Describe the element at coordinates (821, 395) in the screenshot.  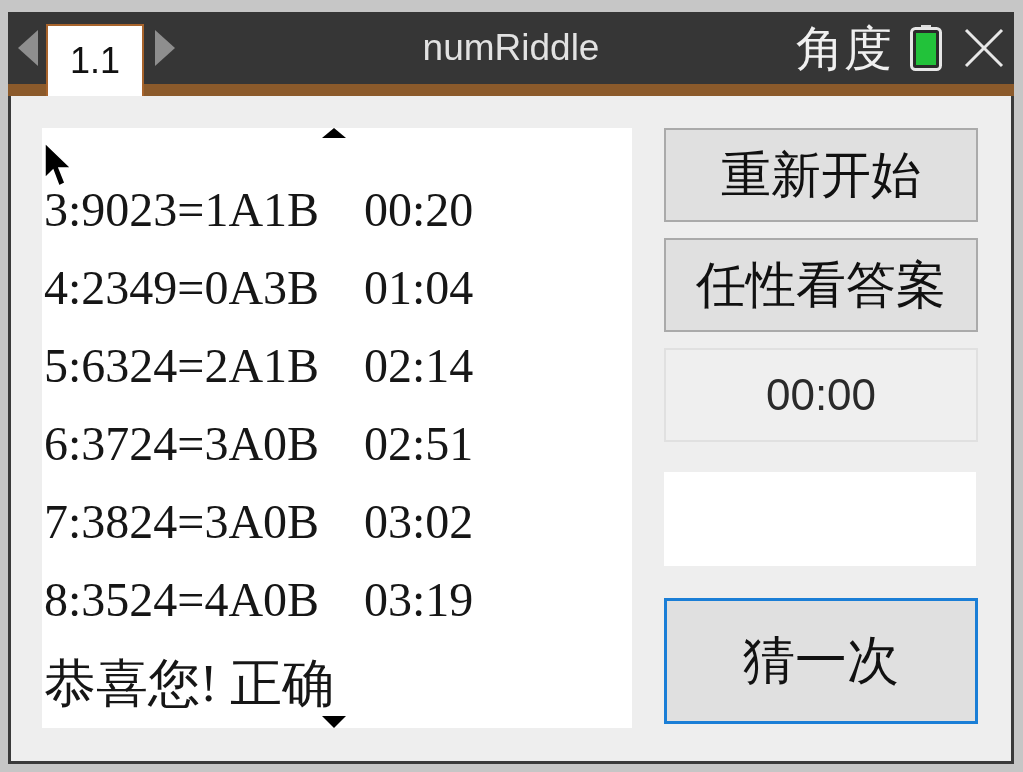
I see `timer-display: 00:00` at that location.